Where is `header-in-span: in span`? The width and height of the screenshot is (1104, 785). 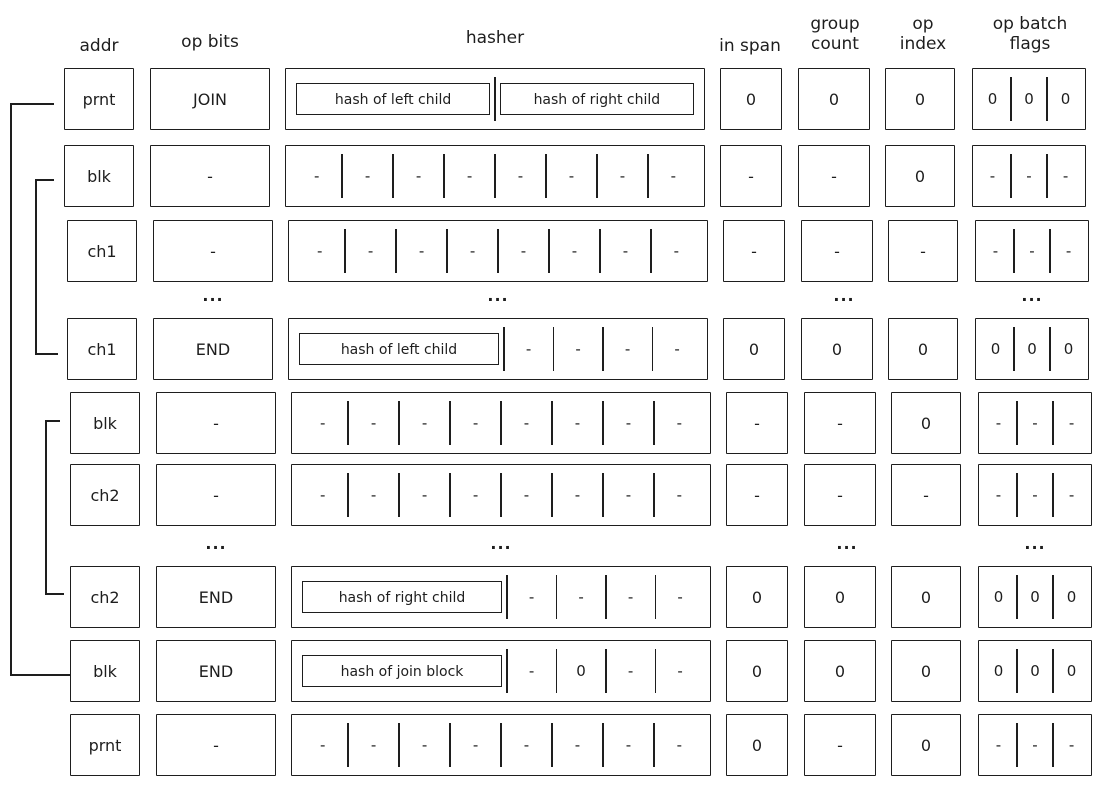
header-in-span: in span is located at coordinates (750, 46).